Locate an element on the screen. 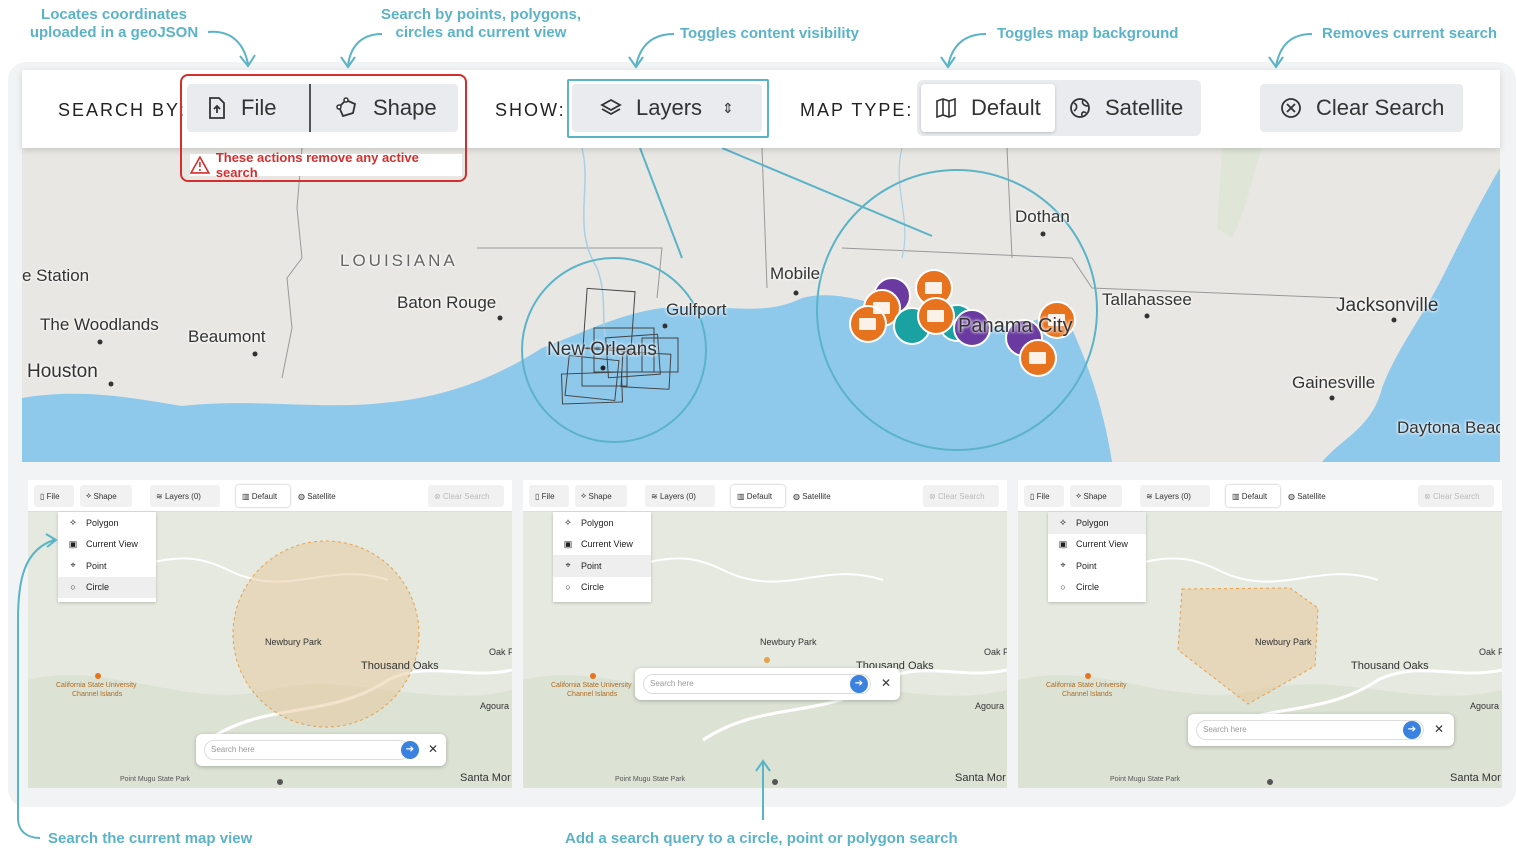 The width and height of the screenshot is (1517, 848). panel-2-layers-button: ≋ Layers (0) is located at coordinates (680, 496).